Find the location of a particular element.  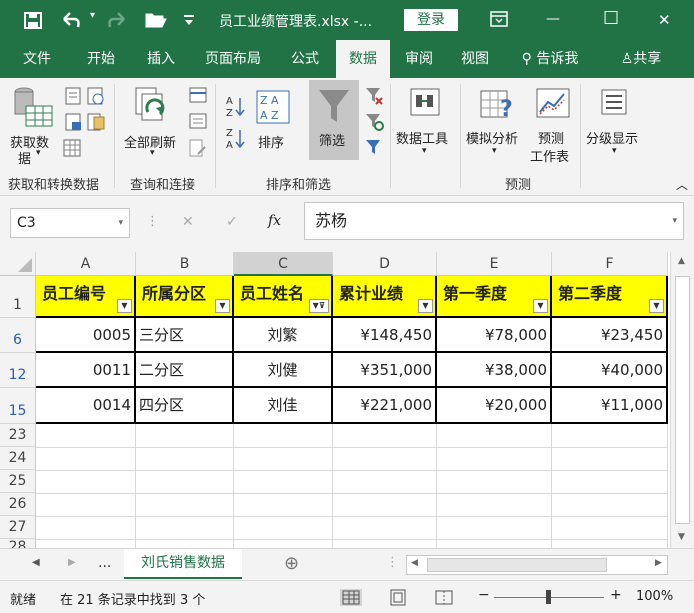

header-cell: 所属分区 ▼ is located at coordinates (185, 297).